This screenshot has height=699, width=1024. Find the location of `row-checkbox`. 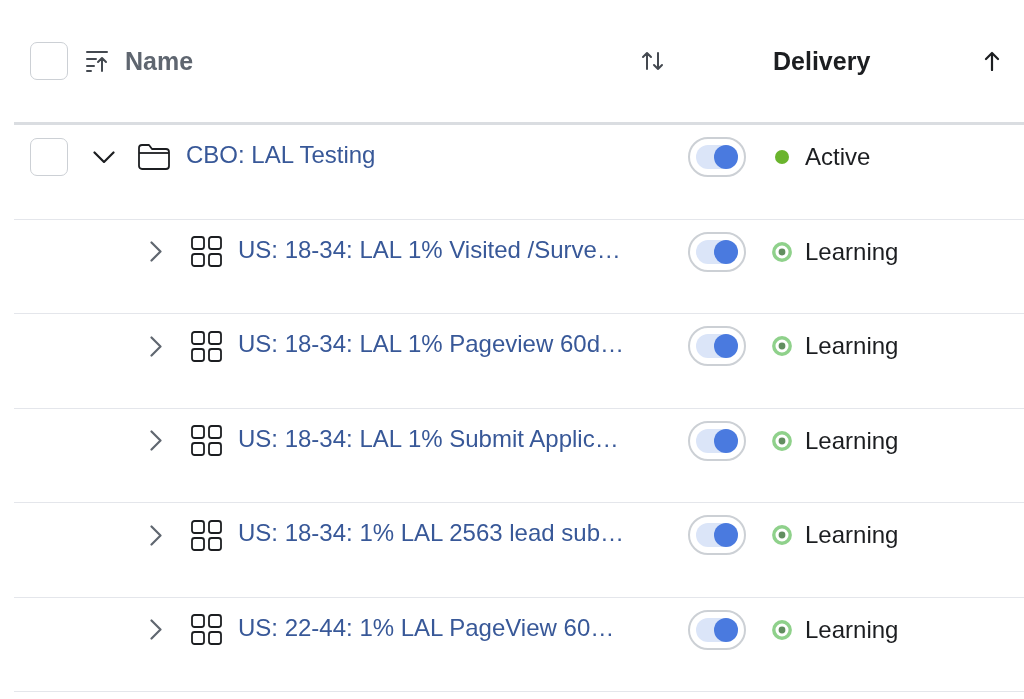

row-checkbox is located at coordinates (49, 157).